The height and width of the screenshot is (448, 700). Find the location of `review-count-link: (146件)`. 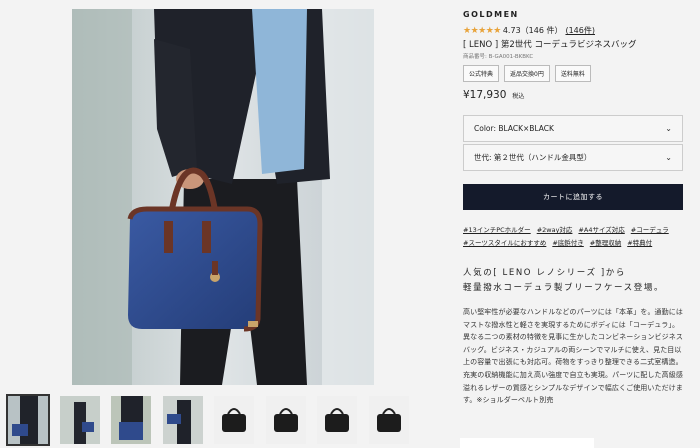

review-count-link: (146件) is located at coordinates (580, 30).